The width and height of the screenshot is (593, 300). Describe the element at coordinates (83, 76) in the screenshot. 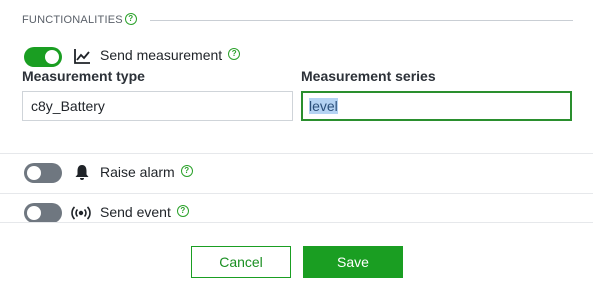

I see `measurement-type-label: Measurement type` at that location.